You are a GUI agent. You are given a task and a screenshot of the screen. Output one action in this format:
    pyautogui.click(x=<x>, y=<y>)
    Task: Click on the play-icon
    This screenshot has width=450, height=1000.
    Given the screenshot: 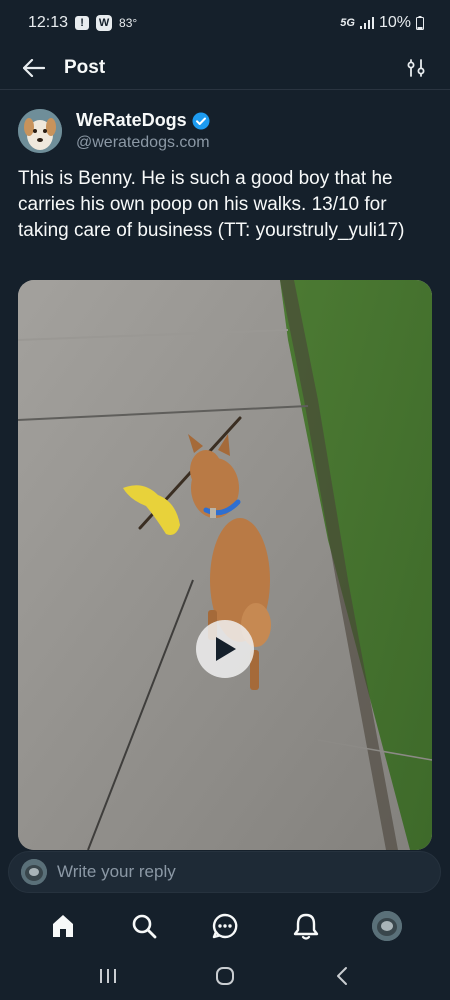 What is the action you would take?
    pyautogui.click(x=226, y=649)
    